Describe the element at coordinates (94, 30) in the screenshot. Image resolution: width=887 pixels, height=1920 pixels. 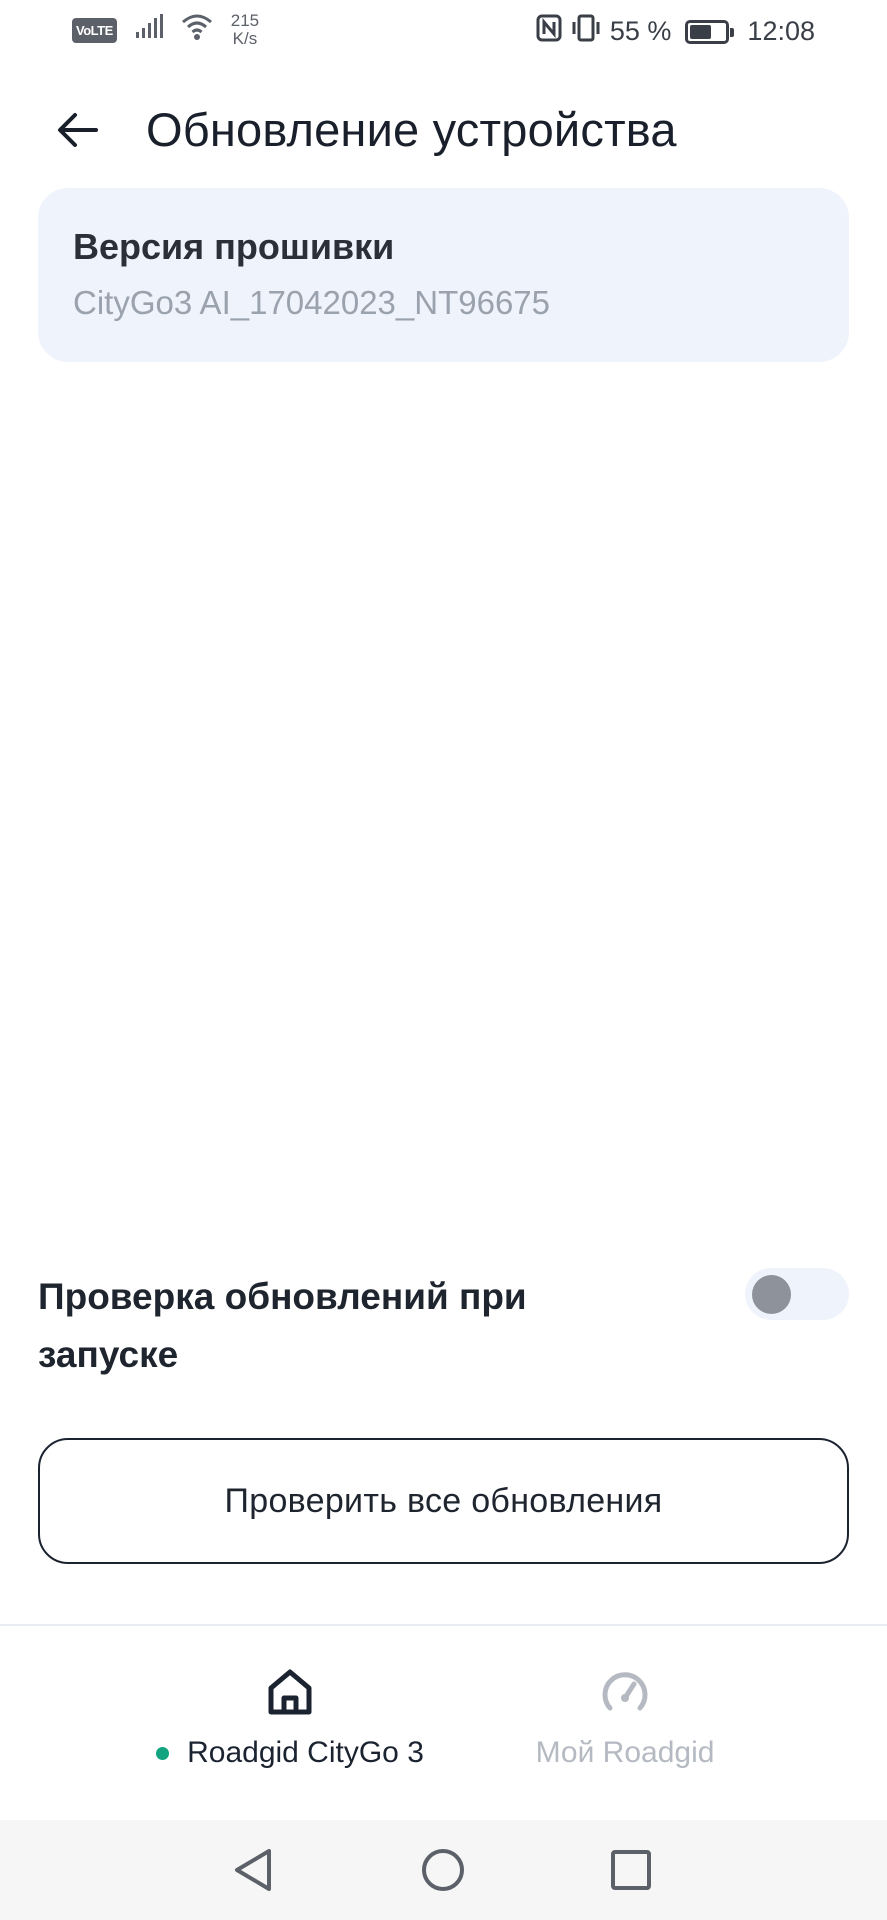
I see `volte-icon: VoLTE` at that location.